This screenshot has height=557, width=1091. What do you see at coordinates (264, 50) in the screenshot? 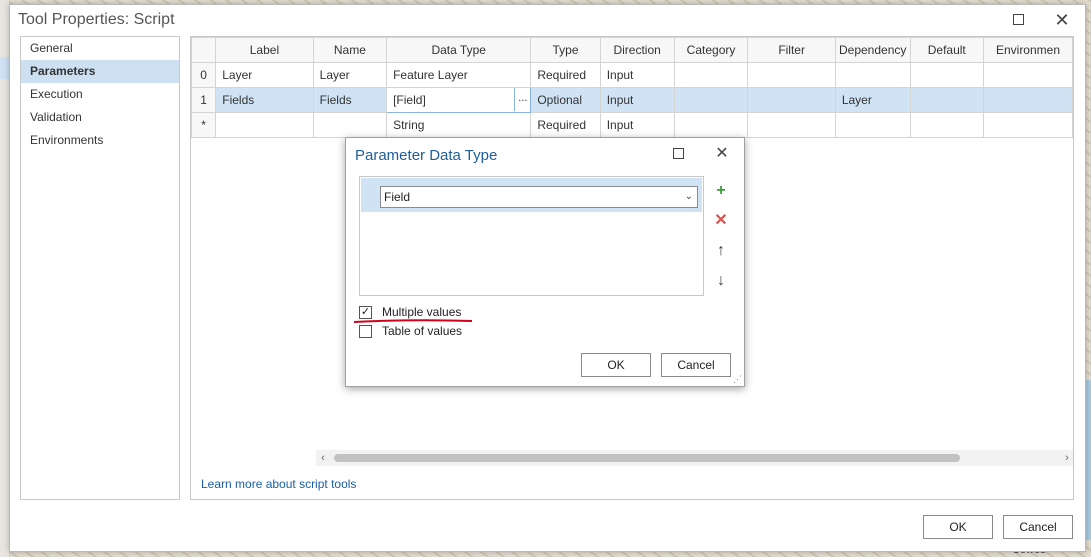
I see `column-header: Label` at bounding box center [264, 50].